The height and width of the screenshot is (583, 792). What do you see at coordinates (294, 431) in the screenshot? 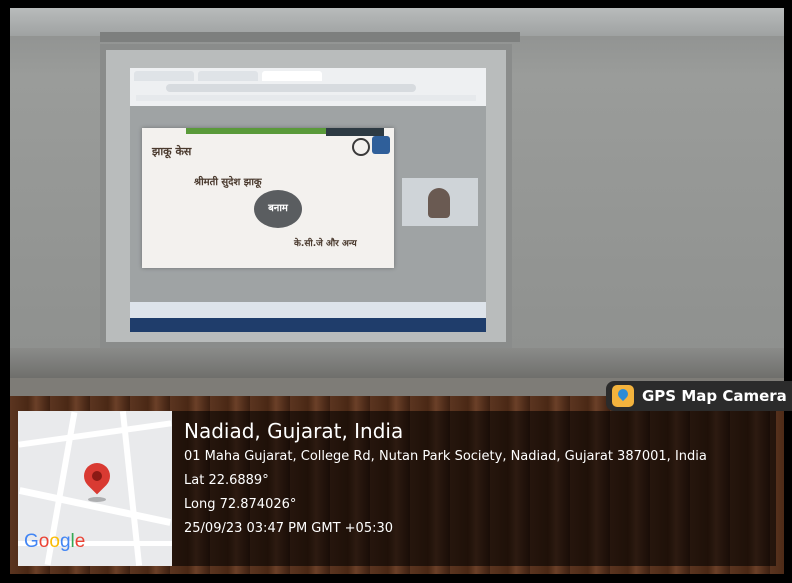
I see `location-title: Nadiad, Gujarat, India` at bounding box center [294, 431].